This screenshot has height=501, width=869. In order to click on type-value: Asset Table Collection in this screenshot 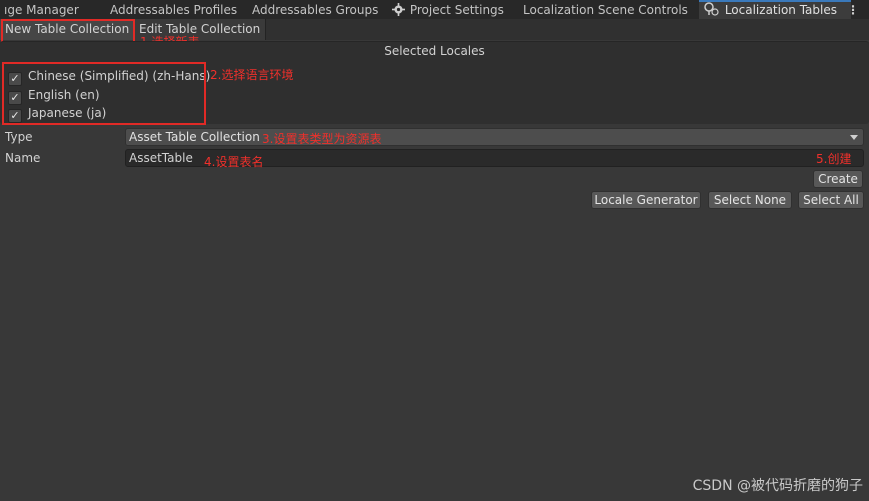, I will do `click(194, 137)`.